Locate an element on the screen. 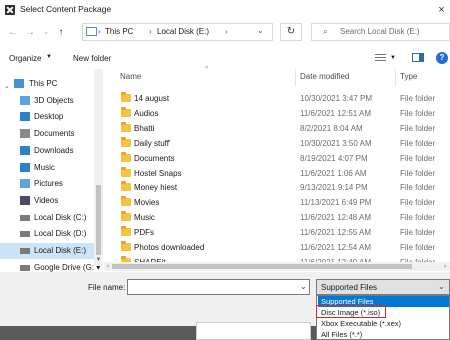 The height and width of the screenshot is (340, 450). file-date: 11/6/2021 12:54 AM is located at coordinates (336, 247).